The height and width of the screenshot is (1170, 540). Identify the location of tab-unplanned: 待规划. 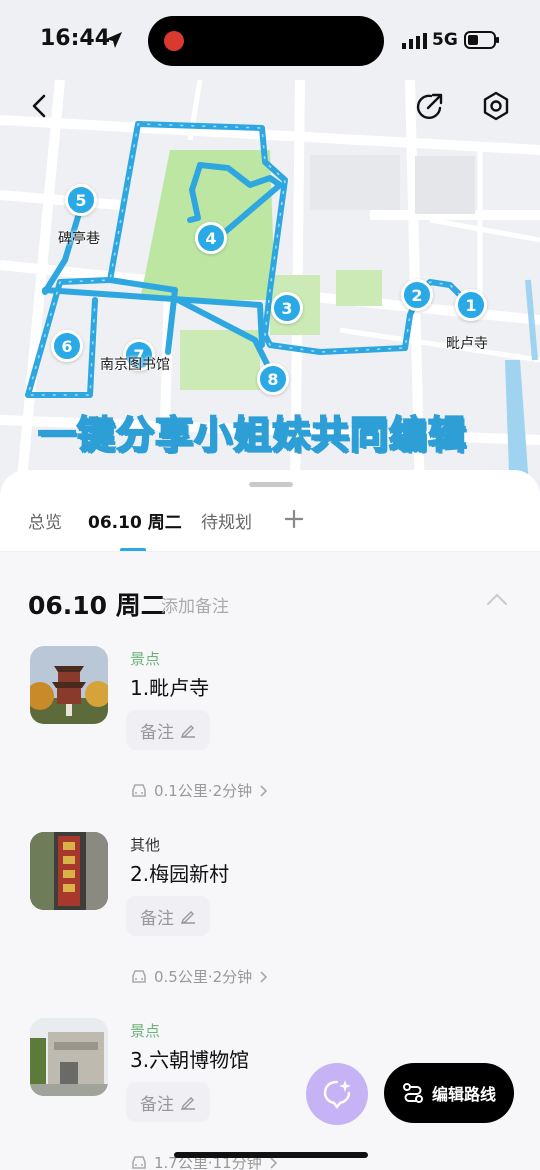
(226, 520).